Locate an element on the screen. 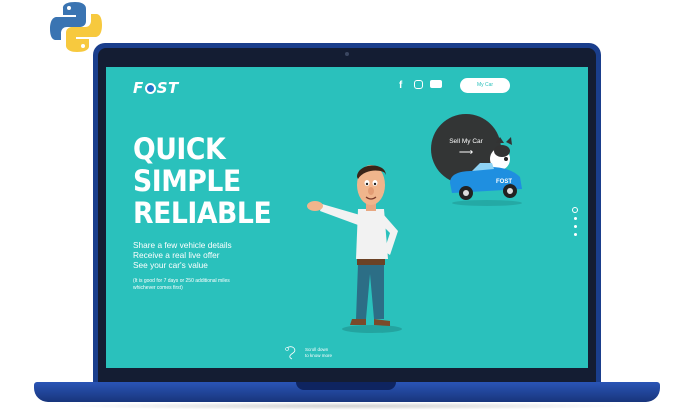 The height and width of the screenshot is (413, 690). section-pager is located at coordinates (575, 224).